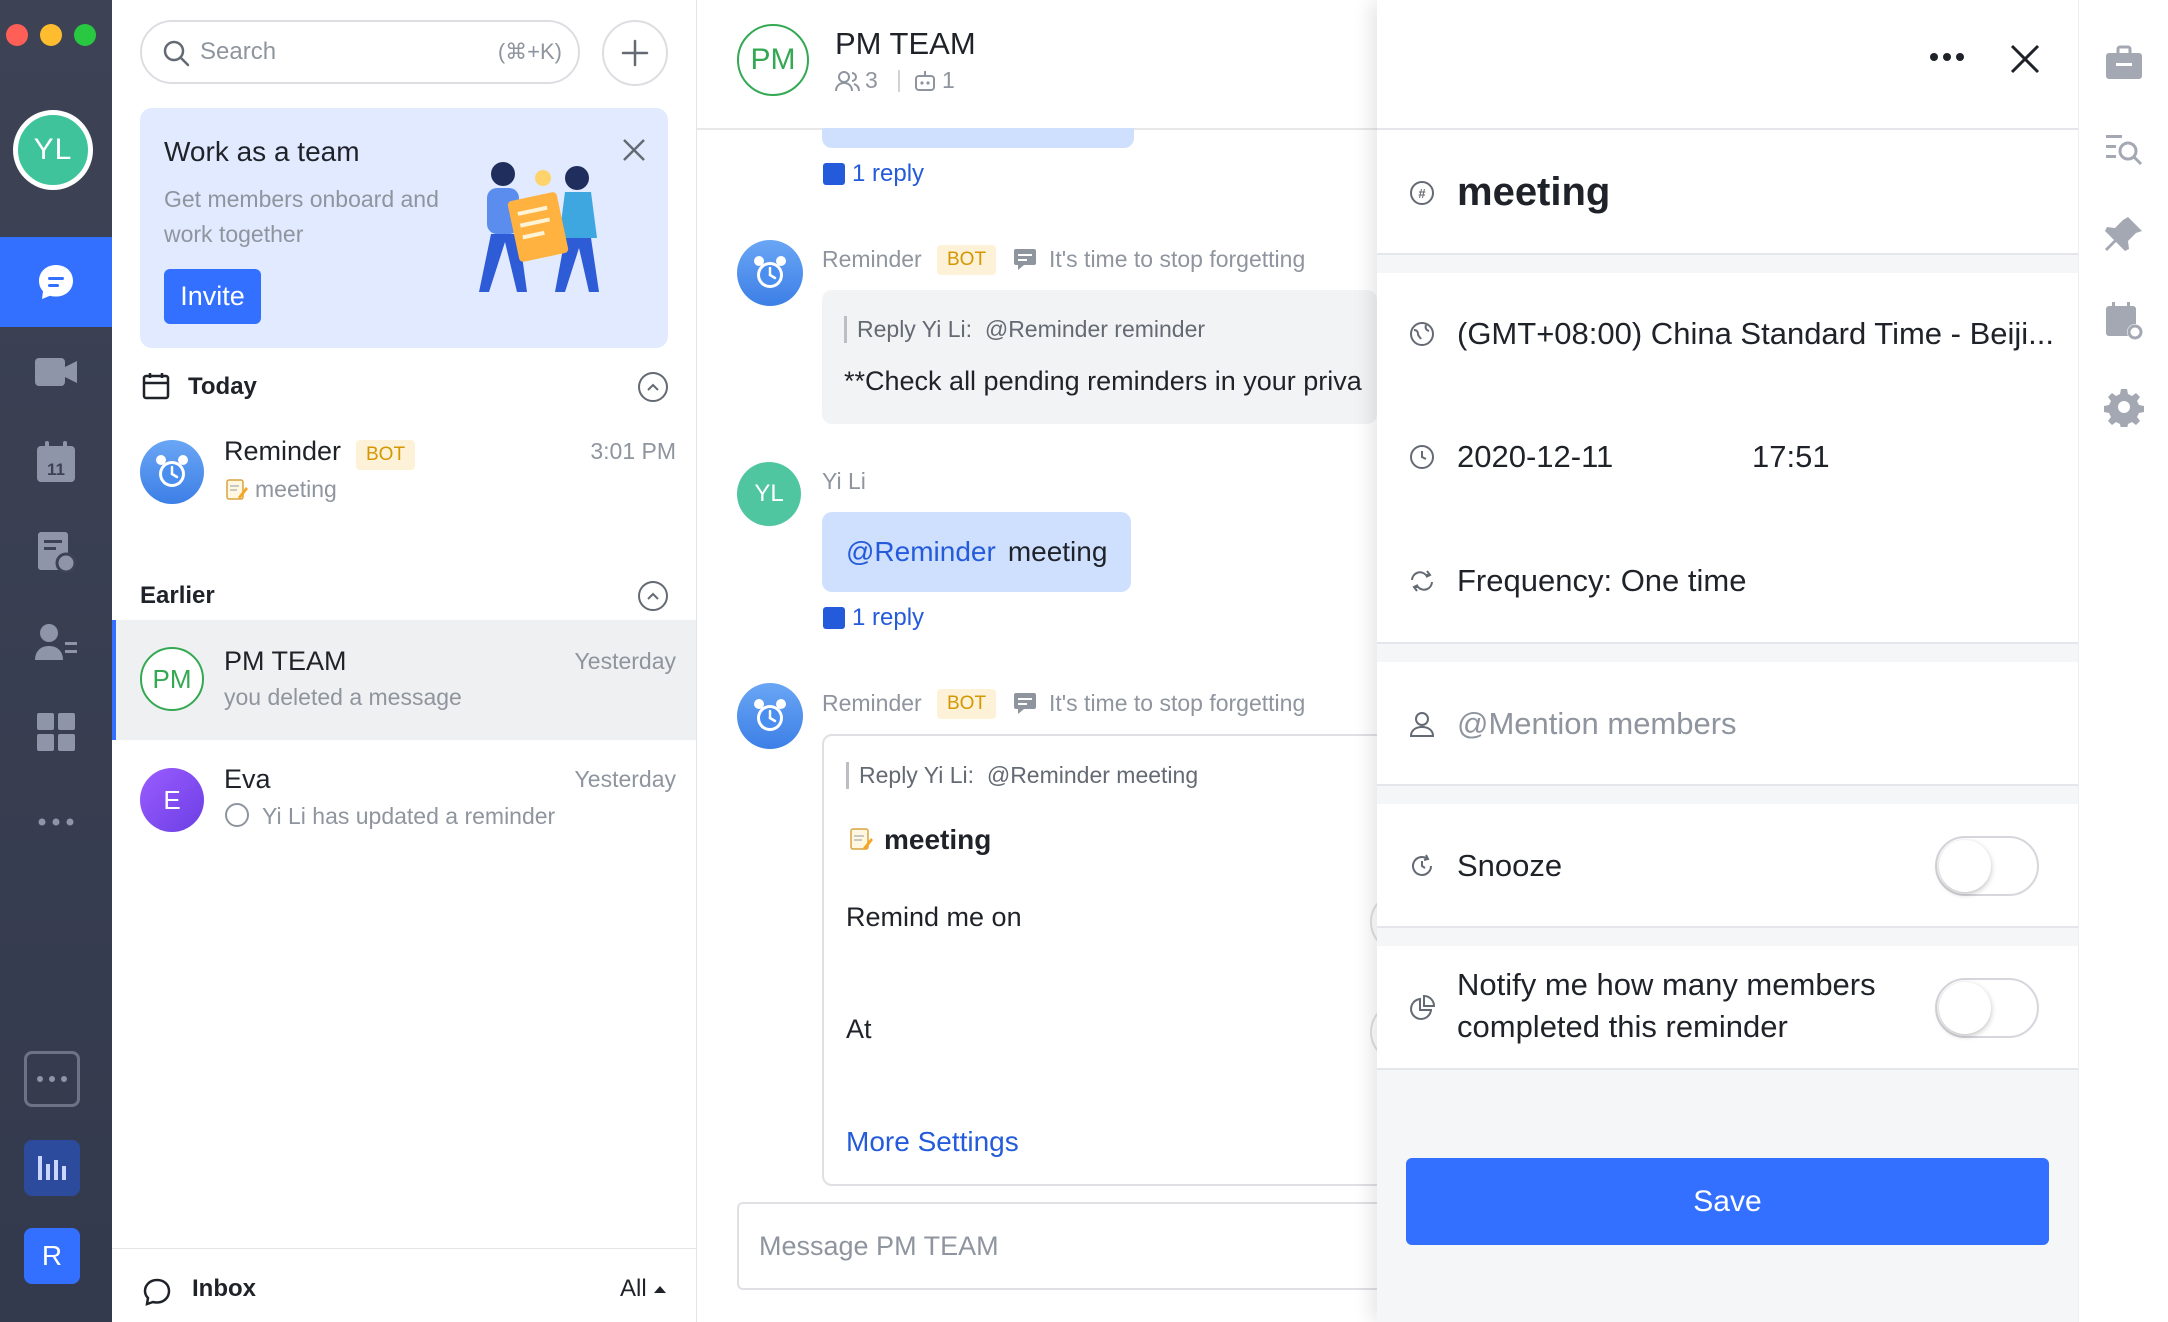  Describe the element at coordinates (172, 800) in the screenshot. I see `eva-avatar: E` at that location.